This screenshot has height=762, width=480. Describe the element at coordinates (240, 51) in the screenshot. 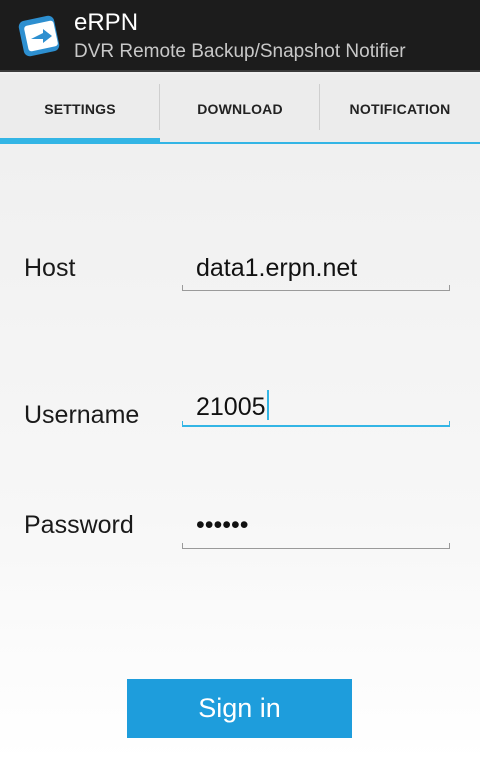

I see `app-subtitle: DVR Remote Backup/Snapshot Notifier` at that location.